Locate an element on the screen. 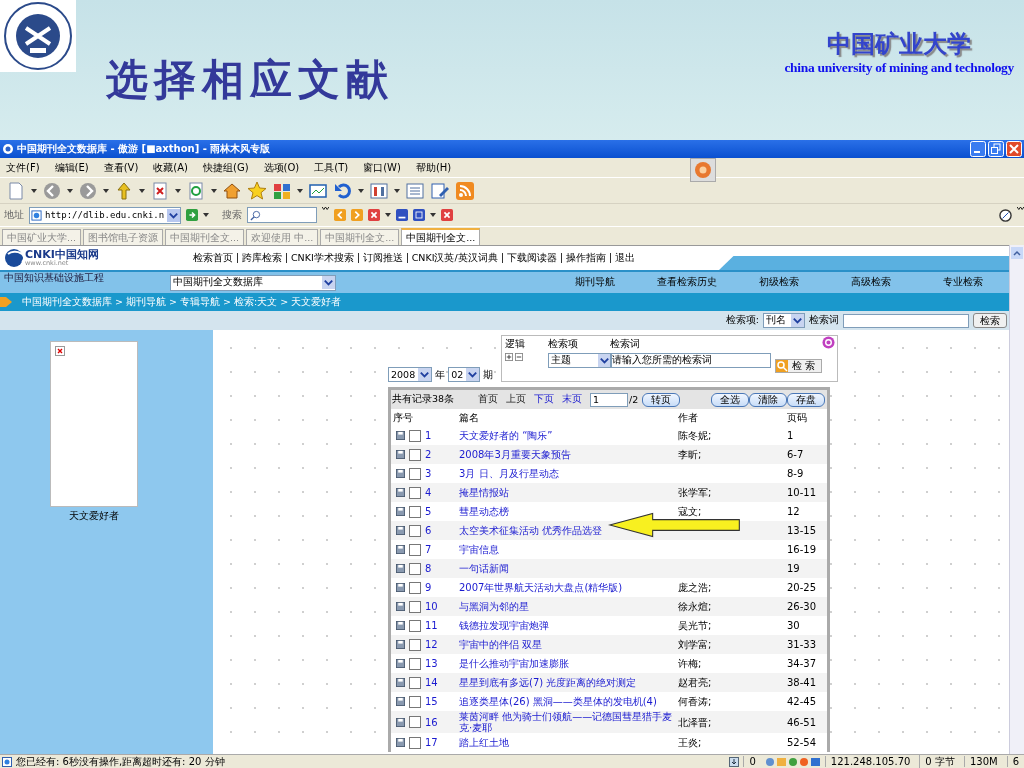 The image size is (1024, 768). article-link: 彗星动态榜 is located at coordinates (484, 511).